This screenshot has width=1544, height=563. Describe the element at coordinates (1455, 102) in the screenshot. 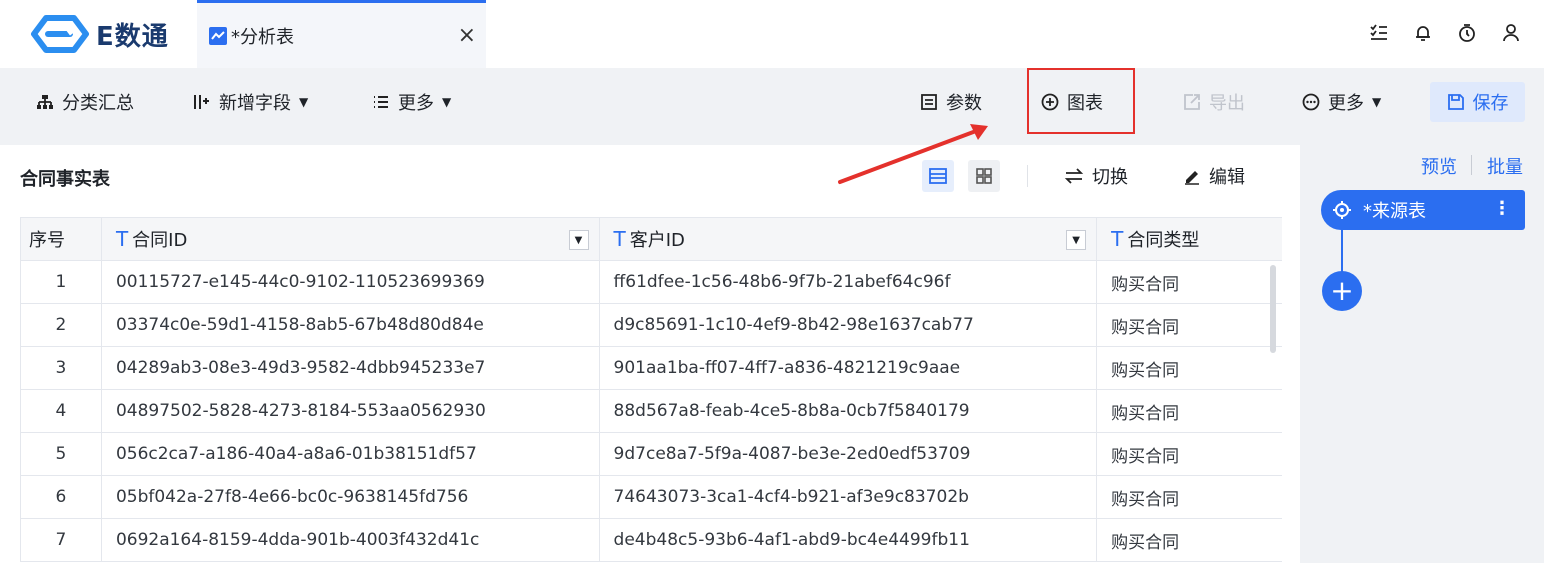

I see `save-icon` at that location.